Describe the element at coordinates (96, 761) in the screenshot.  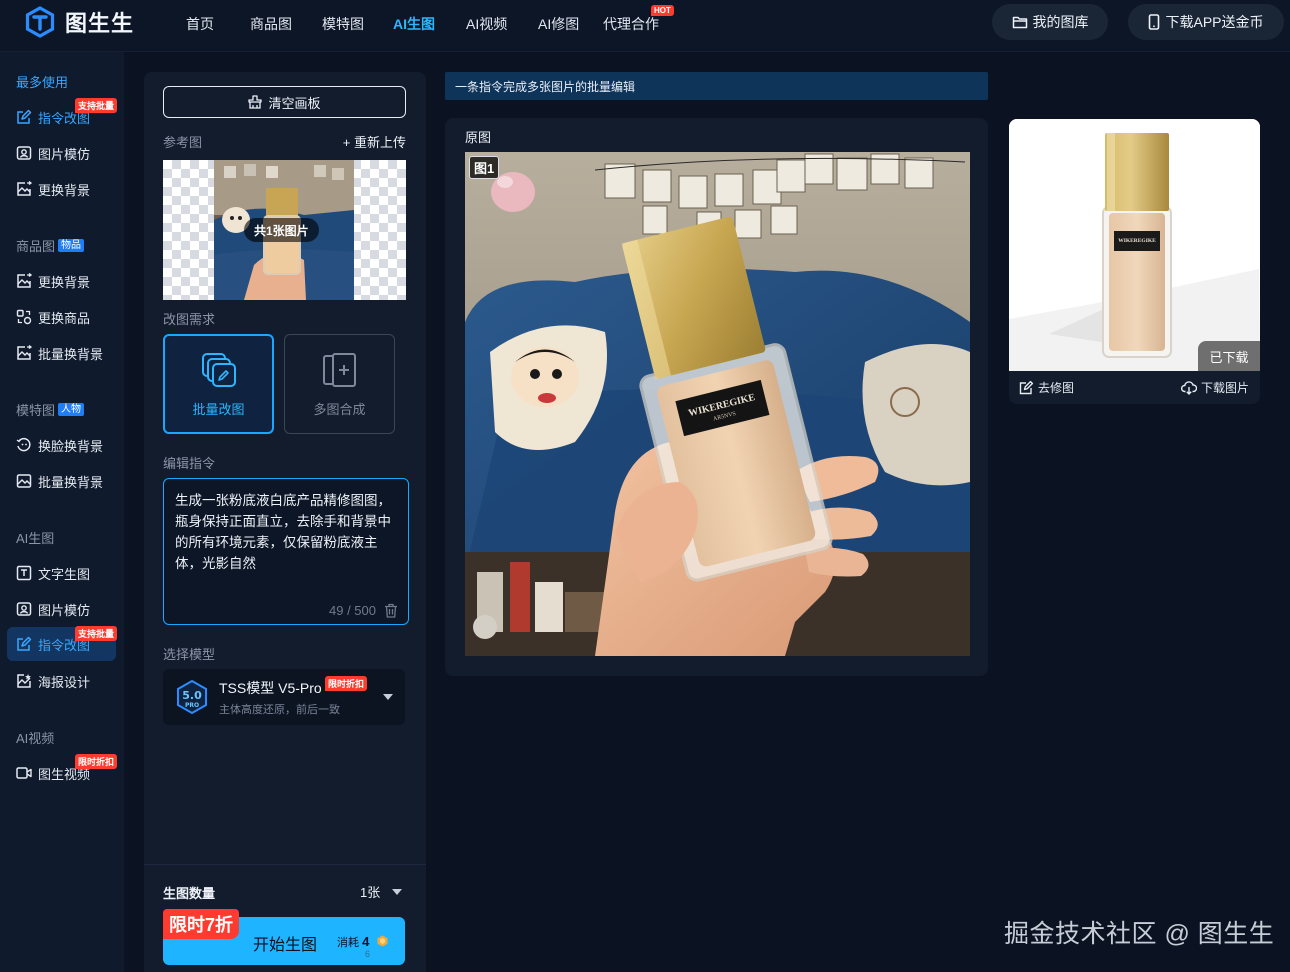
I see `discount-badge: 限时折扣` at that location.